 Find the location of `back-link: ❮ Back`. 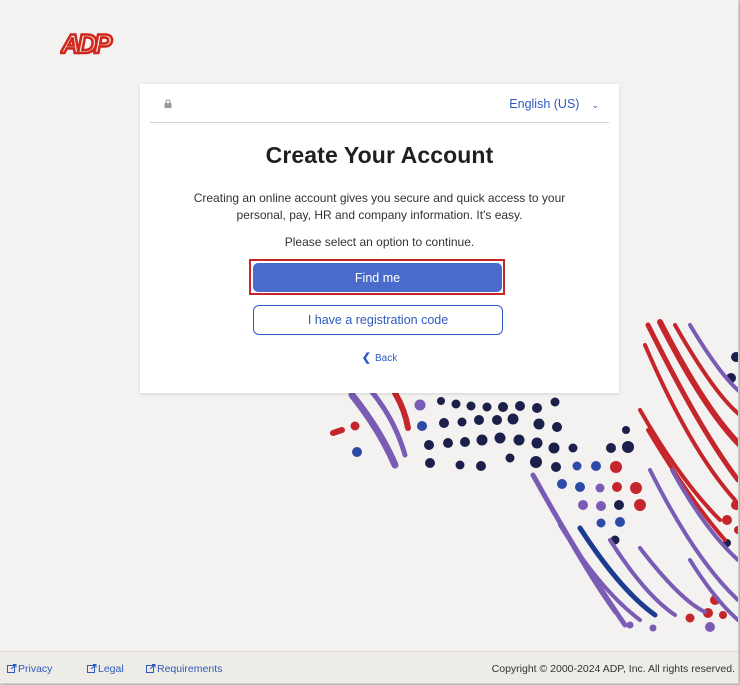

back-link: ❮ Back is located at coordinates (379, 357).